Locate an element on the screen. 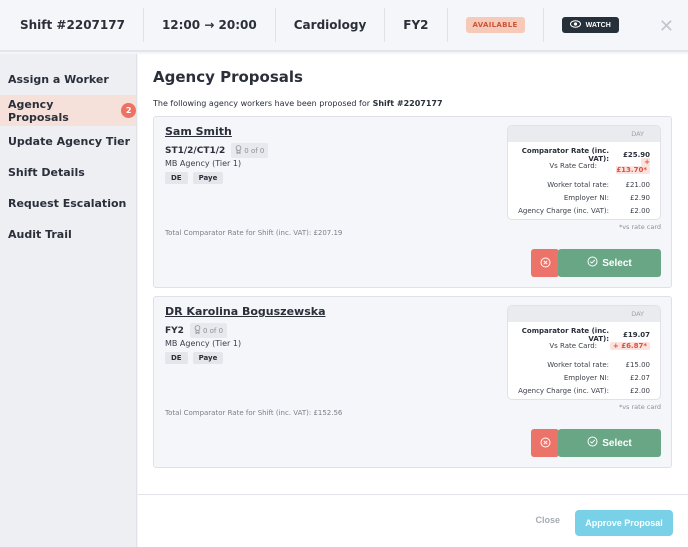 This screenshot has height=547, width=688. sidebar-item-request-escalation: Request Escalation is located at coordinates (68, 203).